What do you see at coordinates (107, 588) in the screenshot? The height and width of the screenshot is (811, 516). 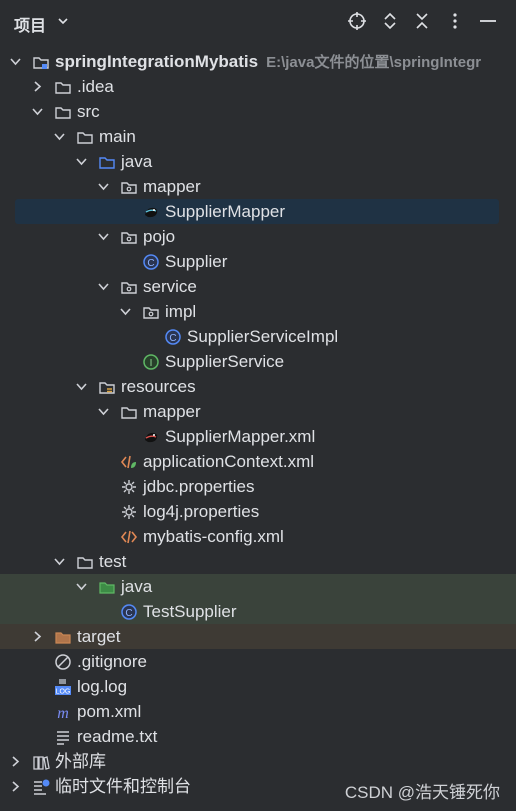 I see `test-source-folder-icon` at bounding box center [107, 588].